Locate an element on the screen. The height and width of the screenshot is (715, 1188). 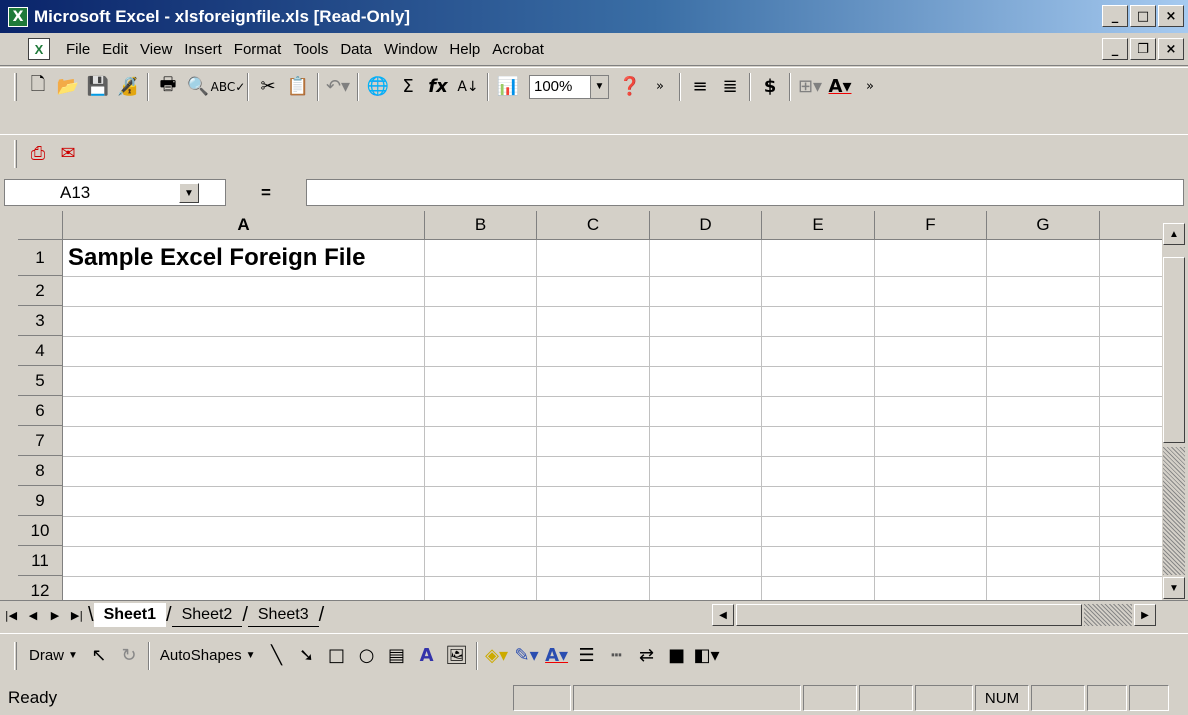
close-button: × is located at coordinates (1171, 16).